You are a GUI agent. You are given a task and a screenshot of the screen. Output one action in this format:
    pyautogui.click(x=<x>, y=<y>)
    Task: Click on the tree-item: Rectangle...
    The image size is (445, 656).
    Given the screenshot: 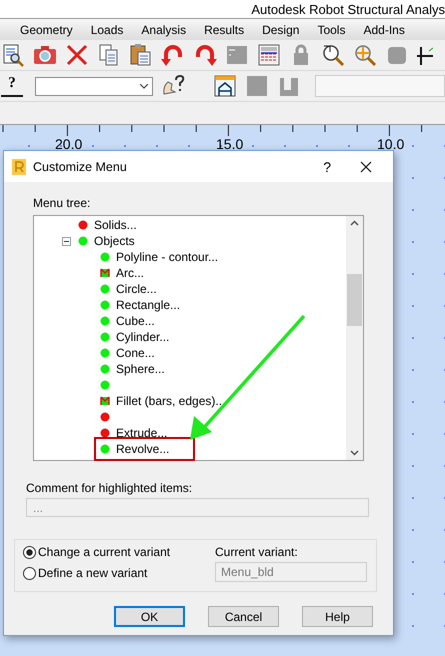 What is the action you would take?
    pyautogui.click(x=141, y=305)
    